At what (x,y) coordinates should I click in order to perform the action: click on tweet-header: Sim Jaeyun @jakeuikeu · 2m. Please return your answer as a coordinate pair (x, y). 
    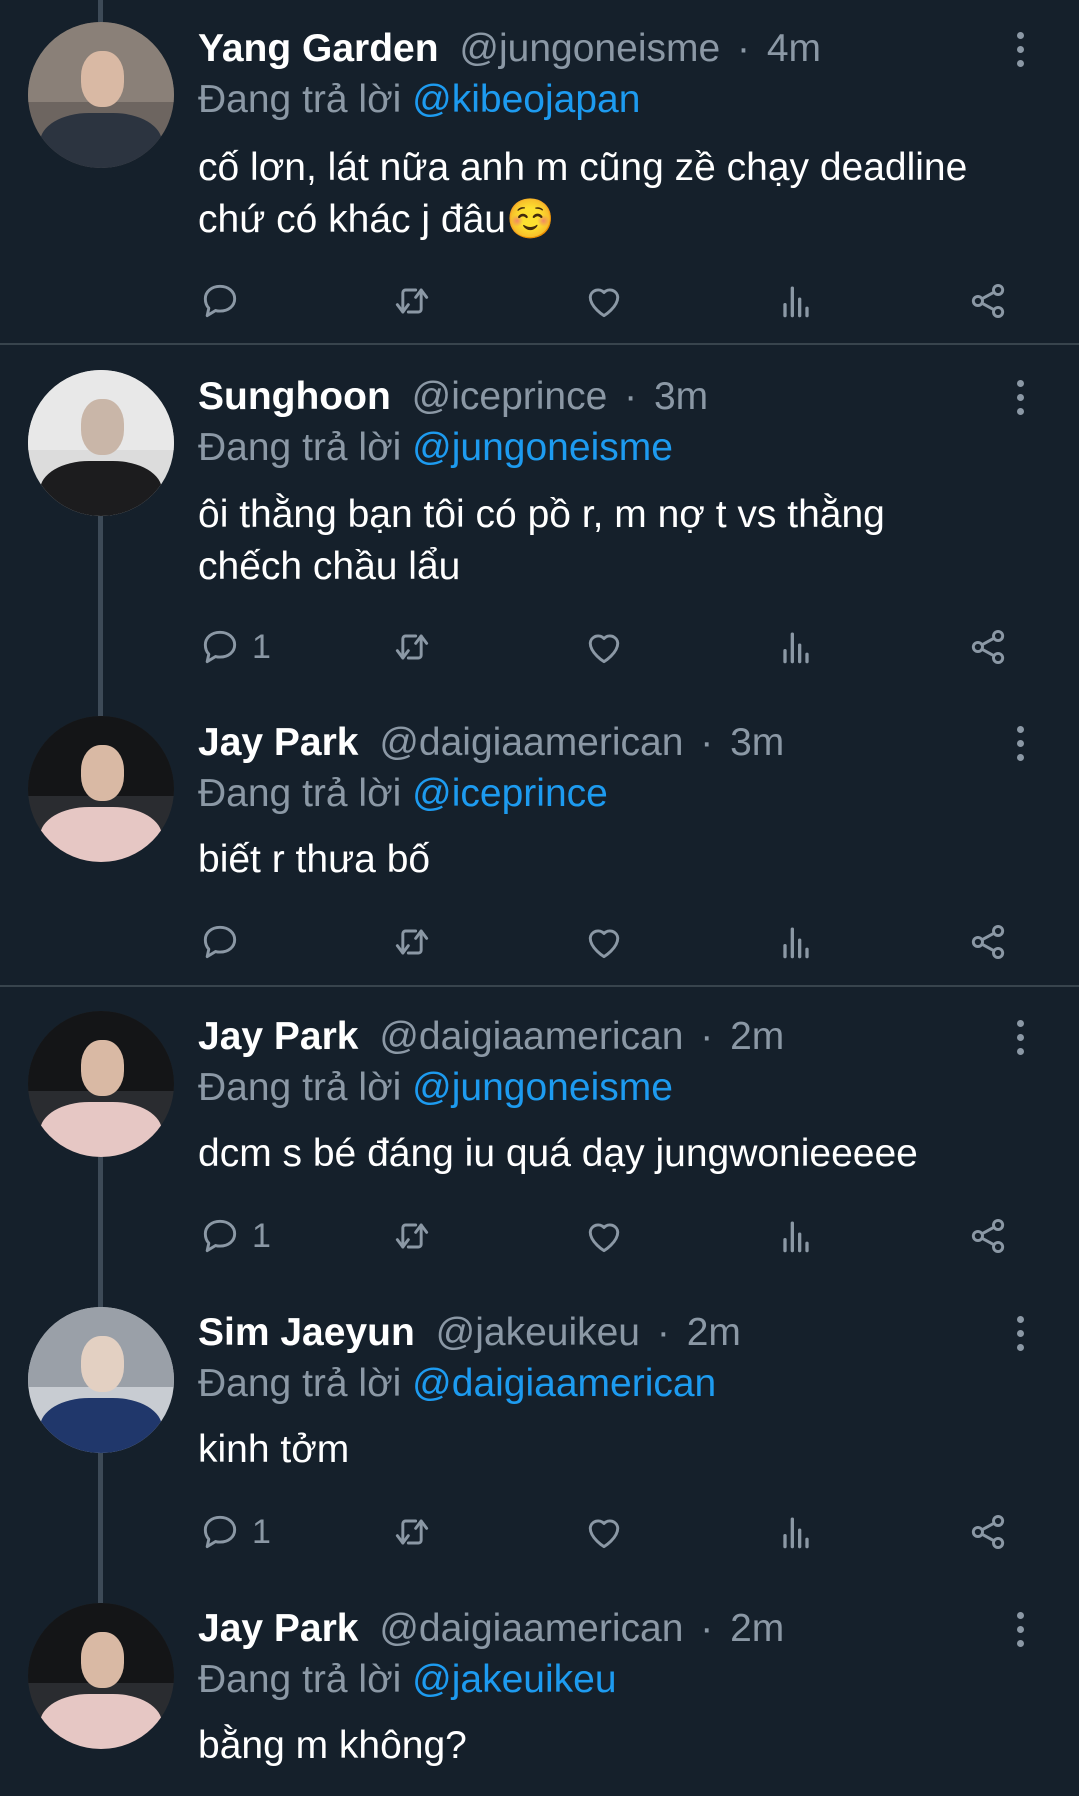
    Looking at the image, I should click on (588, 1333).